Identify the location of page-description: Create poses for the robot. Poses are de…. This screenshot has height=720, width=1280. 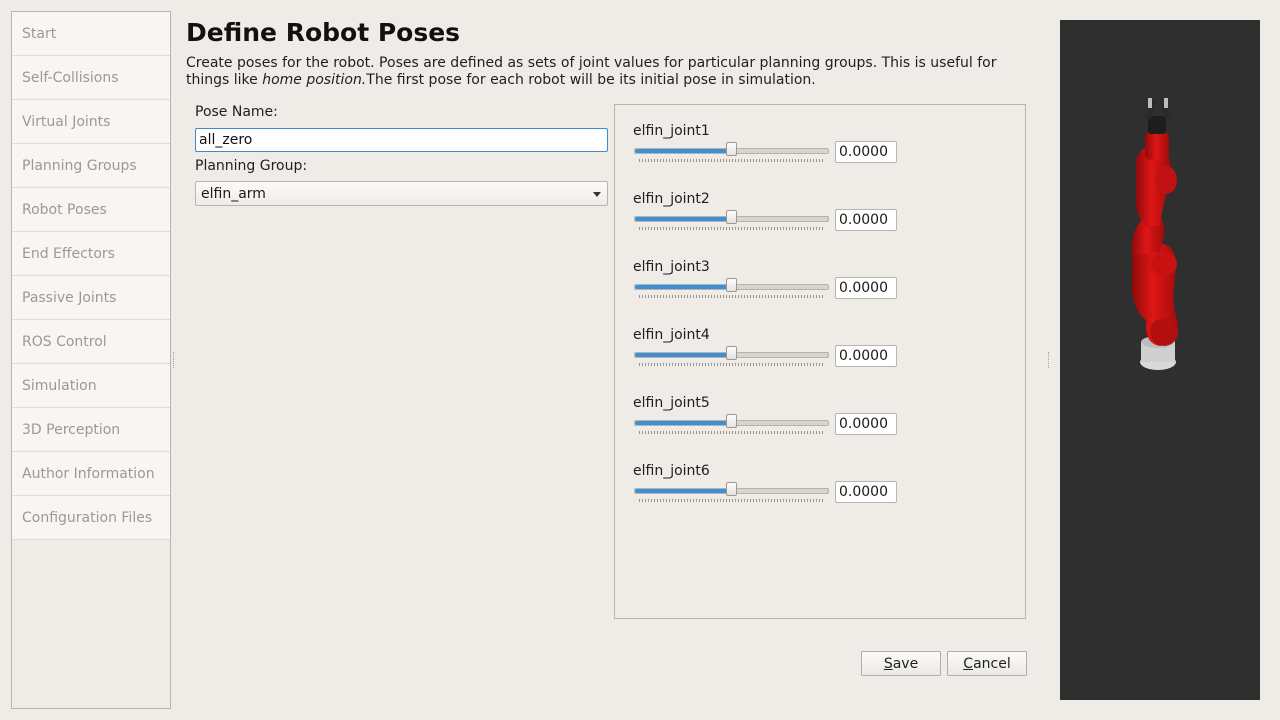
(606, 72).